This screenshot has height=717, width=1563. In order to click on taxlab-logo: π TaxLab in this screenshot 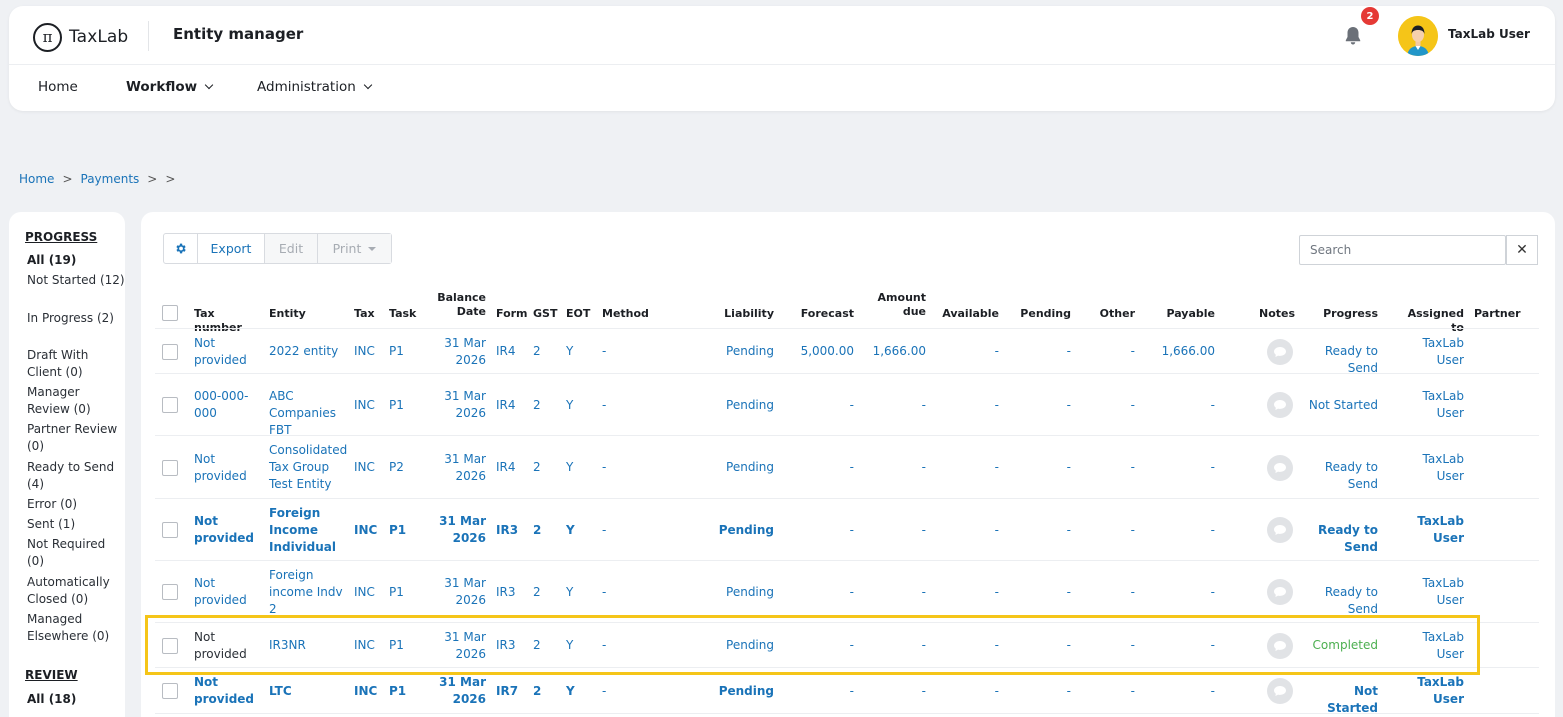, I will do `click(80, 37)`.